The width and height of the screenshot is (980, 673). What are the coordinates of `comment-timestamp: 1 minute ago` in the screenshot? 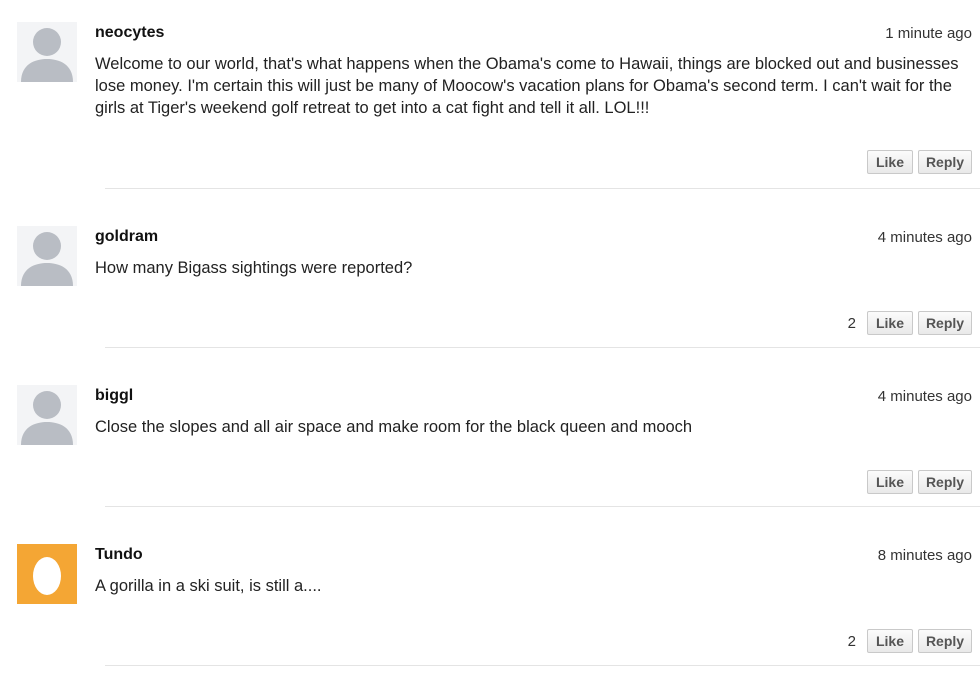 It's located at (928, 33).